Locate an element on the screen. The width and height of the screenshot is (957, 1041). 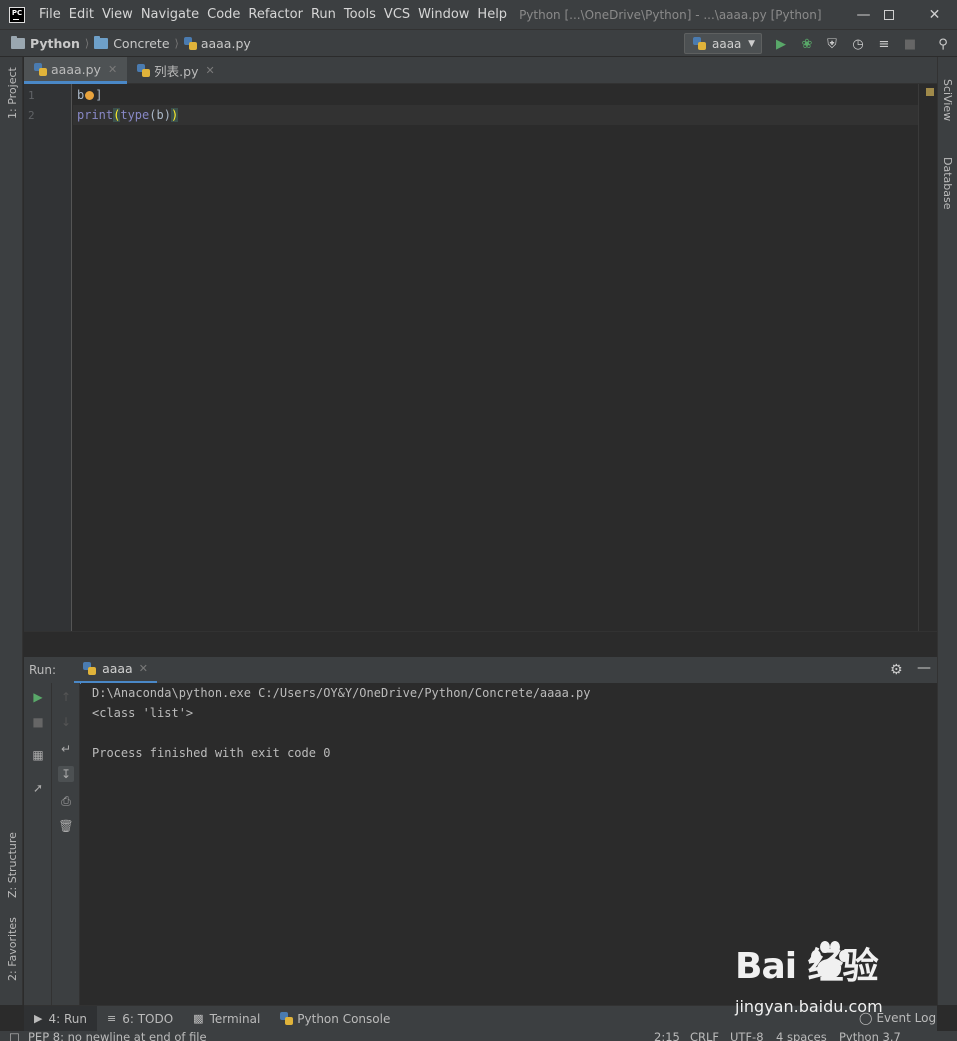
sciview-tool-tab: SciView is located at coordinates (947, 100).